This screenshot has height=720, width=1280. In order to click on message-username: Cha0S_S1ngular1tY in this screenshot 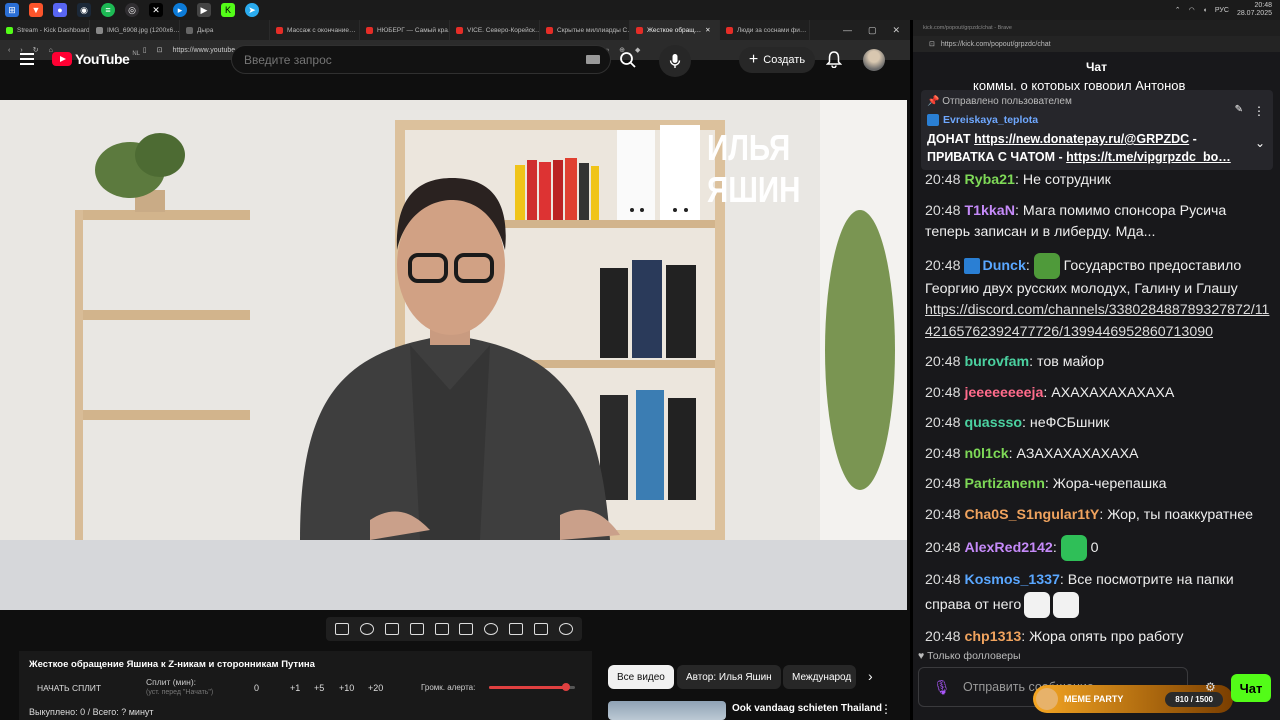, I will do `click(1031, 515)`.